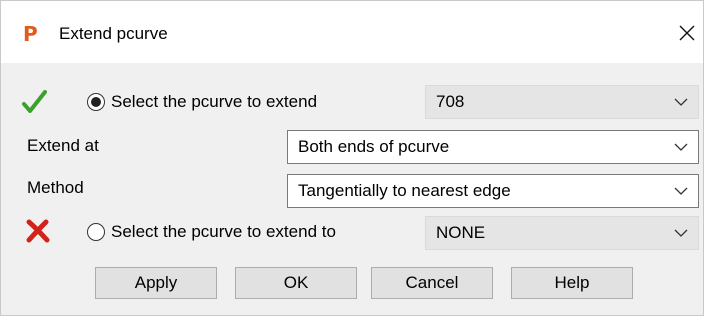  Describe the element at coordinates (113, 33) in the screenshot. I see `window-title: Extend pcurve` at that location.